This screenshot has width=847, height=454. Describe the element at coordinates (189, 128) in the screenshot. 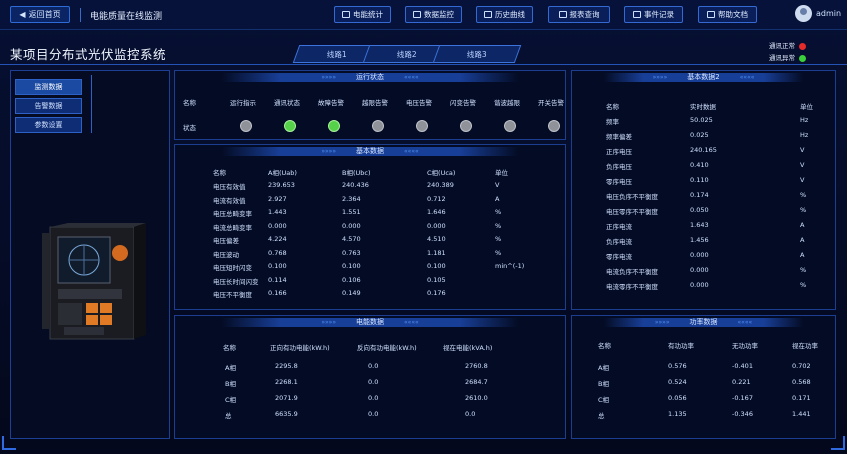

I see `row-label-state: 状态` at that location.